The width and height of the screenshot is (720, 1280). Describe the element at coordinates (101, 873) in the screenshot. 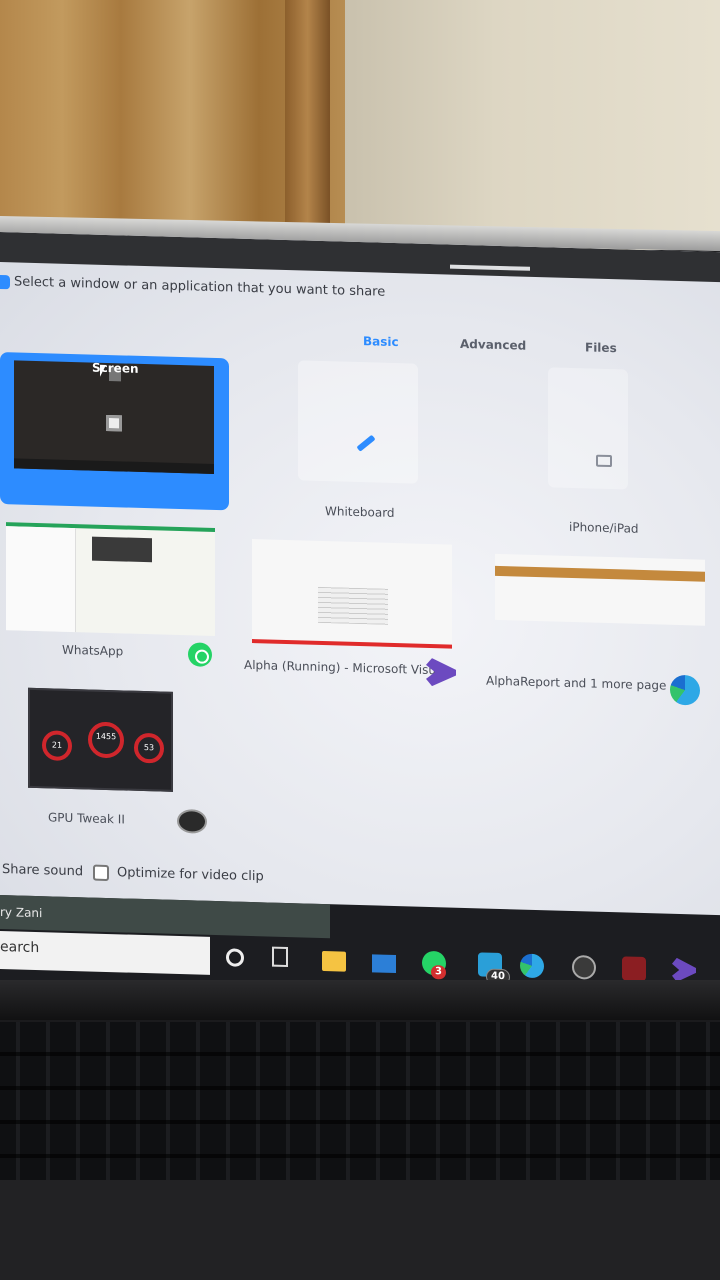

I see `optimize-checkbox` at that location.